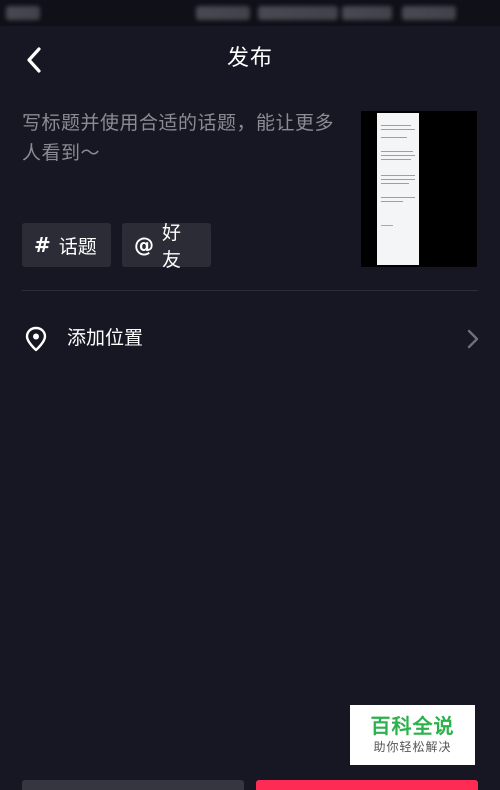 Image resolution: width=500 pixels, height=790 pixels. Describe the element at coordinates (133, 785) in the screenshot. I see `save-draft-button` at that location.